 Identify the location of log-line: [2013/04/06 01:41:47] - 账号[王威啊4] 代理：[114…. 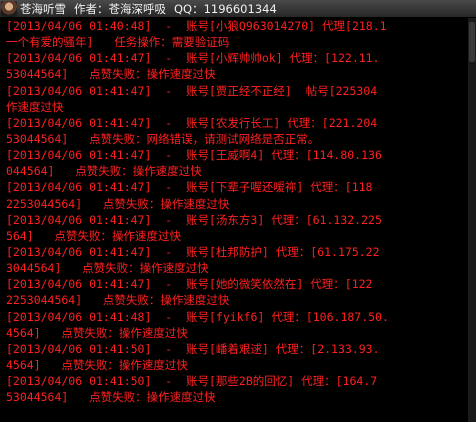
(194, 155).